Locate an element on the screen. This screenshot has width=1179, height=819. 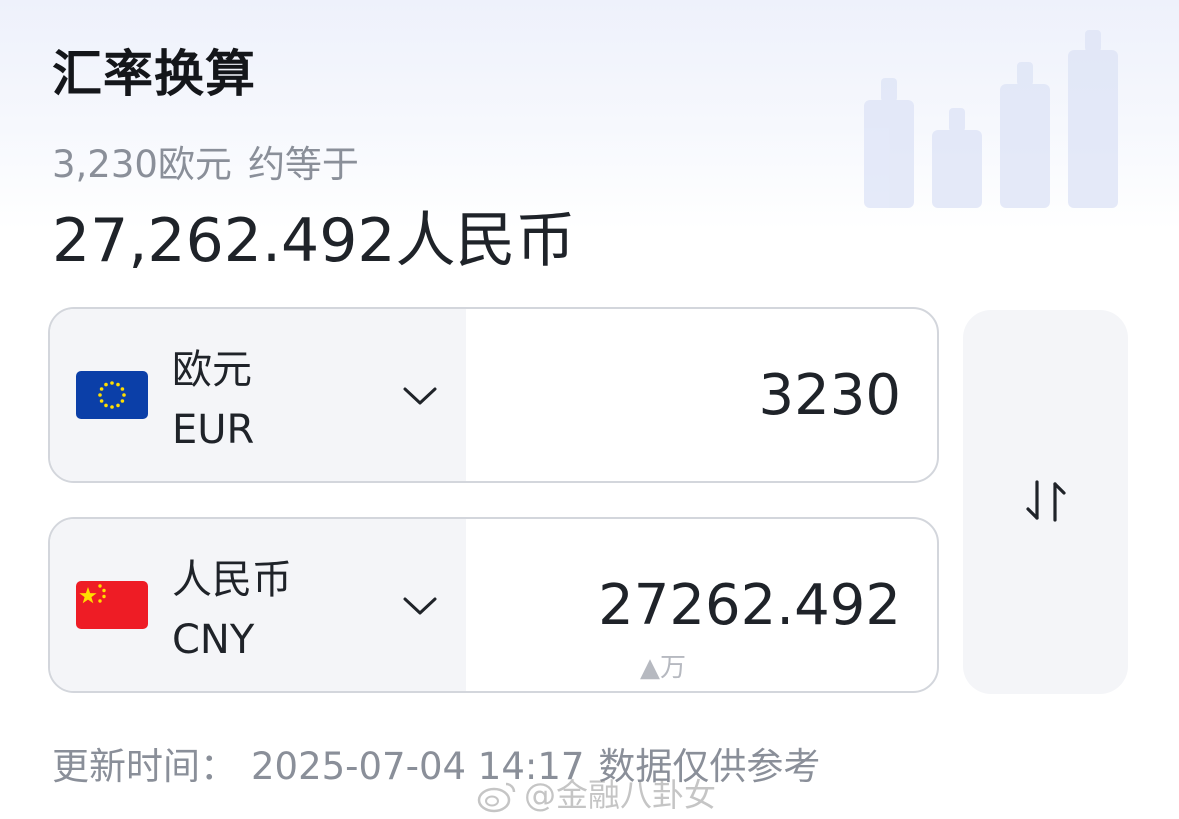
from-currency-code: EUR is located at coordinates (213, 430).